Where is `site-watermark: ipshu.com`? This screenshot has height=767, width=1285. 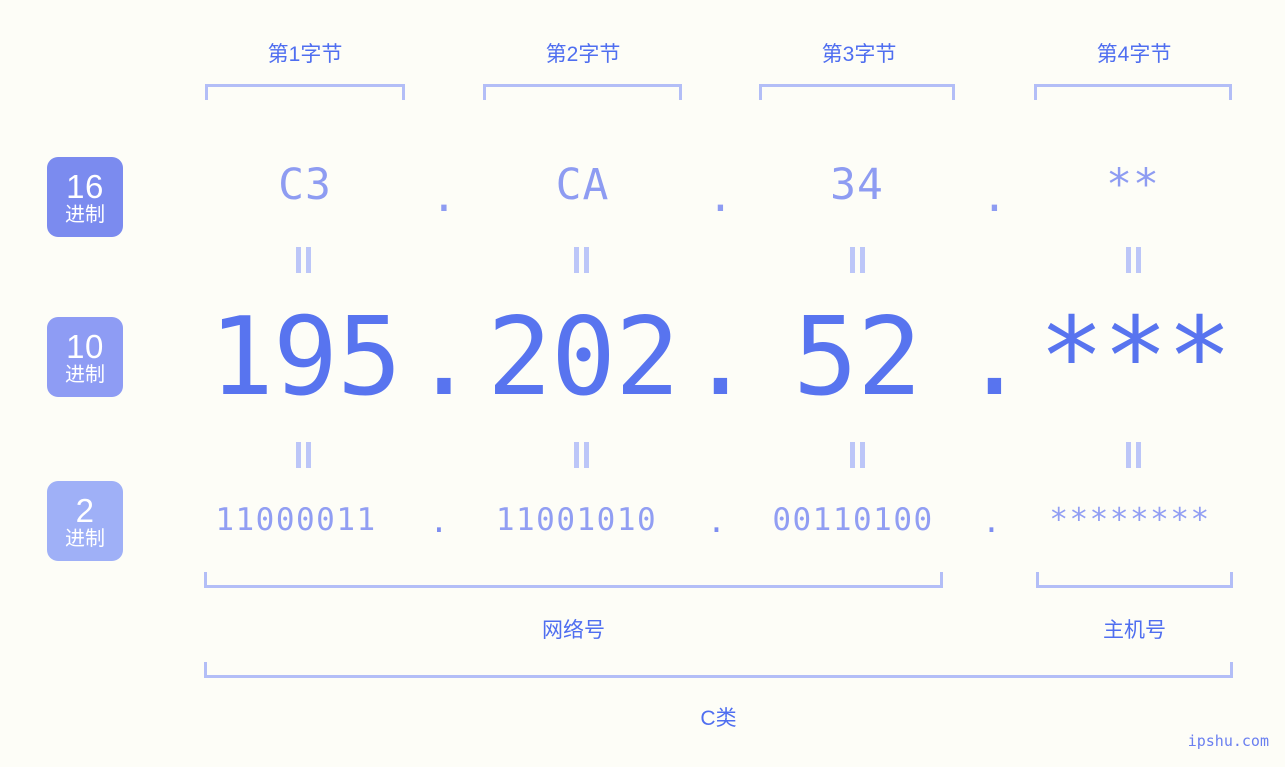
site-watermark: ipshu.com is located at coordinates (1228, 741).